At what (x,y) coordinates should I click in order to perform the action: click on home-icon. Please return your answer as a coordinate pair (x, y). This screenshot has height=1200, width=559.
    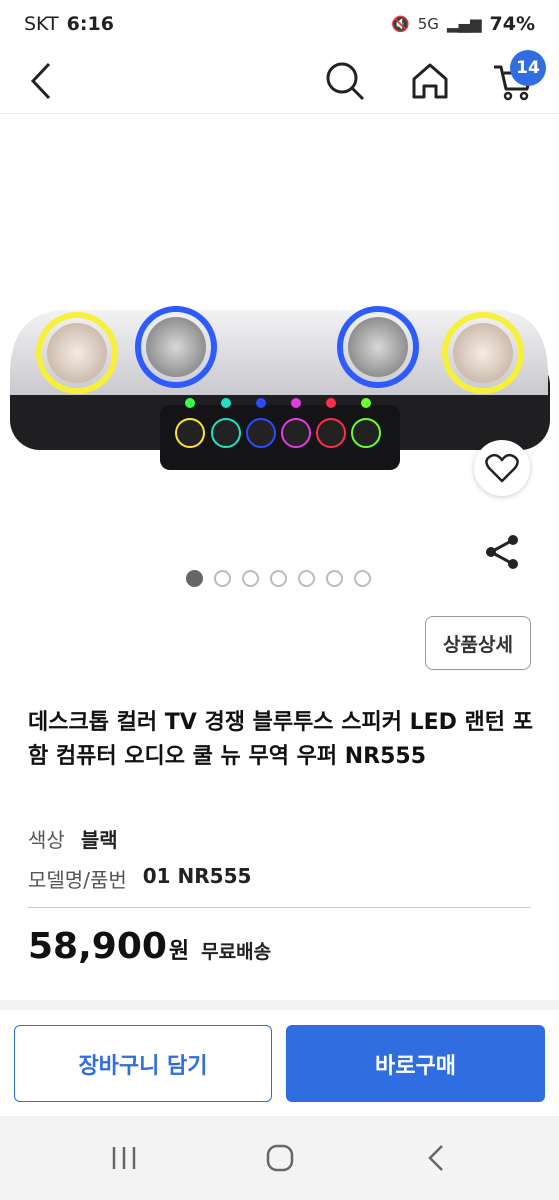
    Looking at the image, I should click on (430, 81).